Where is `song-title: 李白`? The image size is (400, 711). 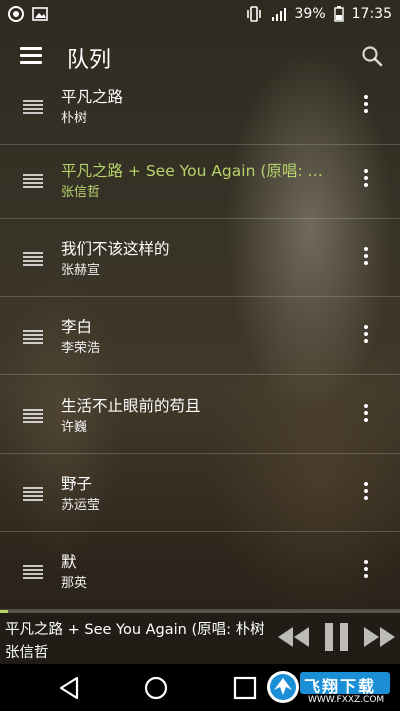
song-title: 李白 is located at coordinates (77, 327).